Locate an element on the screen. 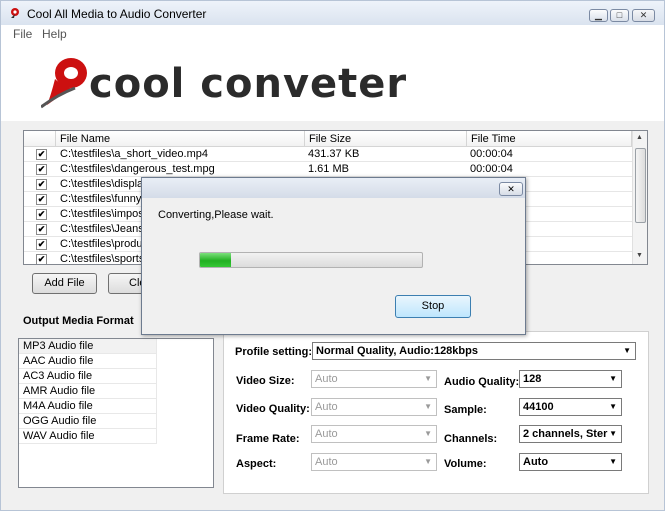 Image resolution: width=665 pixels, height=511 pixels. format-item-mp3: MP3 Audio file is located at coordinates (88, 346).